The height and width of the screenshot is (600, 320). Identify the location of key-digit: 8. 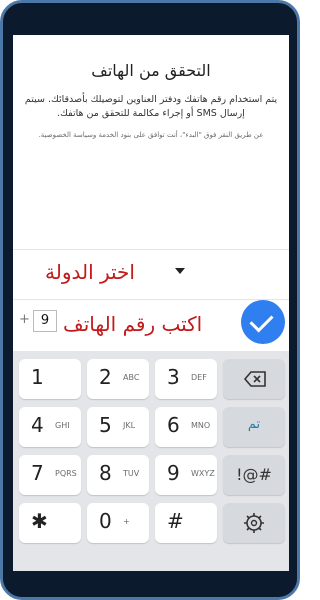
(105, 473).